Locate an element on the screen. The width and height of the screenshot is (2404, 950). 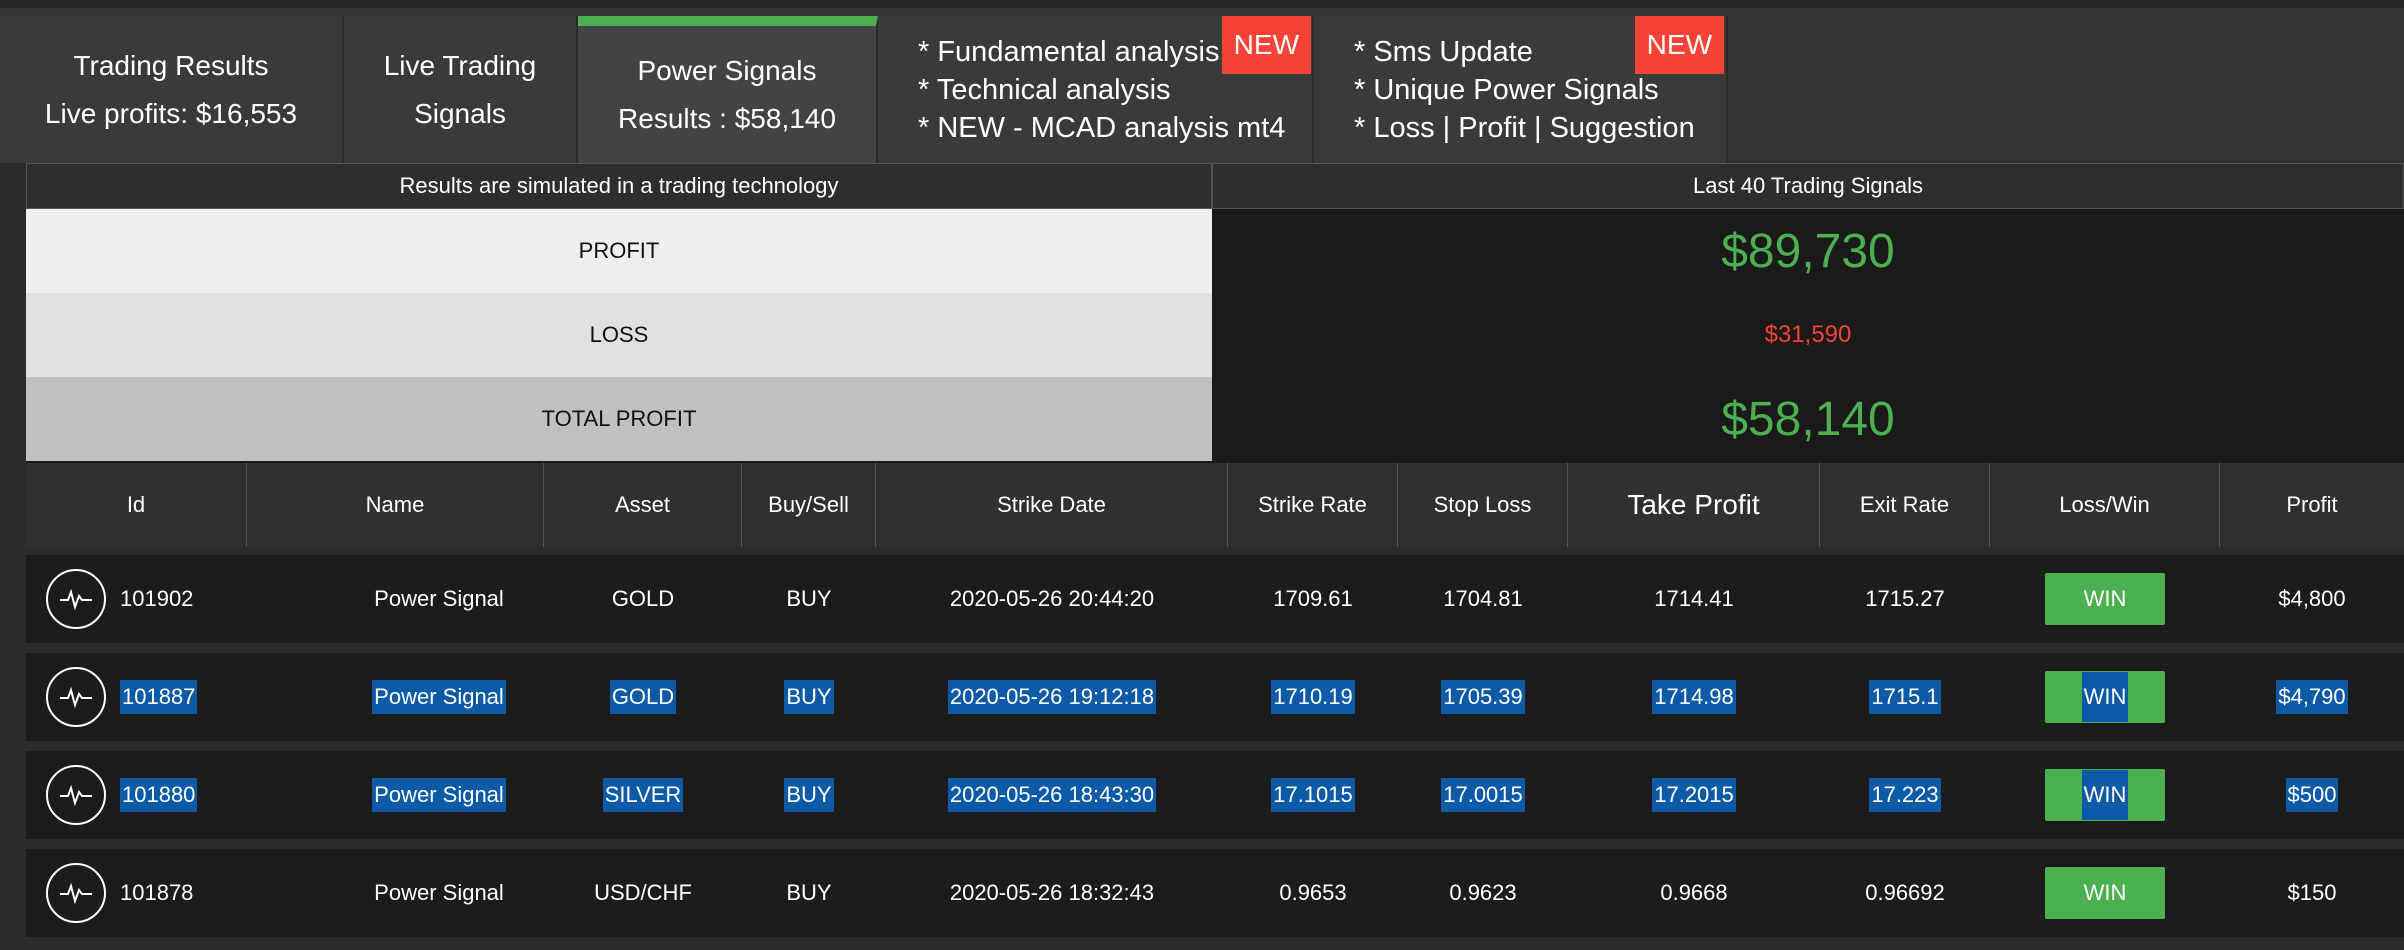
cell-profit: $4,800 is located at coordinates (2312, 599).